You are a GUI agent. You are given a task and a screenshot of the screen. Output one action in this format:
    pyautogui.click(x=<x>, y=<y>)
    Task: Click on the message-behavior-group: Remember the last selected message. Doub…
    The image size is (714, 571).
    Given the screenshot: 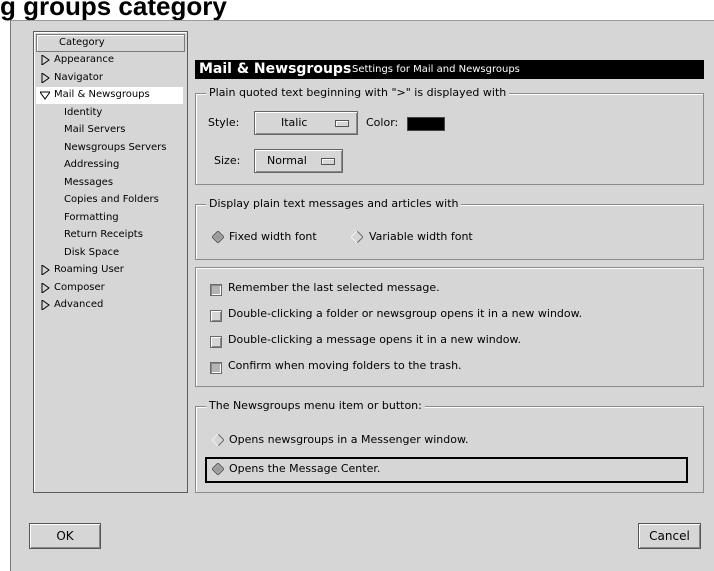 What is the action you would take?
    pyautogui.click(x=449, y=327)
    